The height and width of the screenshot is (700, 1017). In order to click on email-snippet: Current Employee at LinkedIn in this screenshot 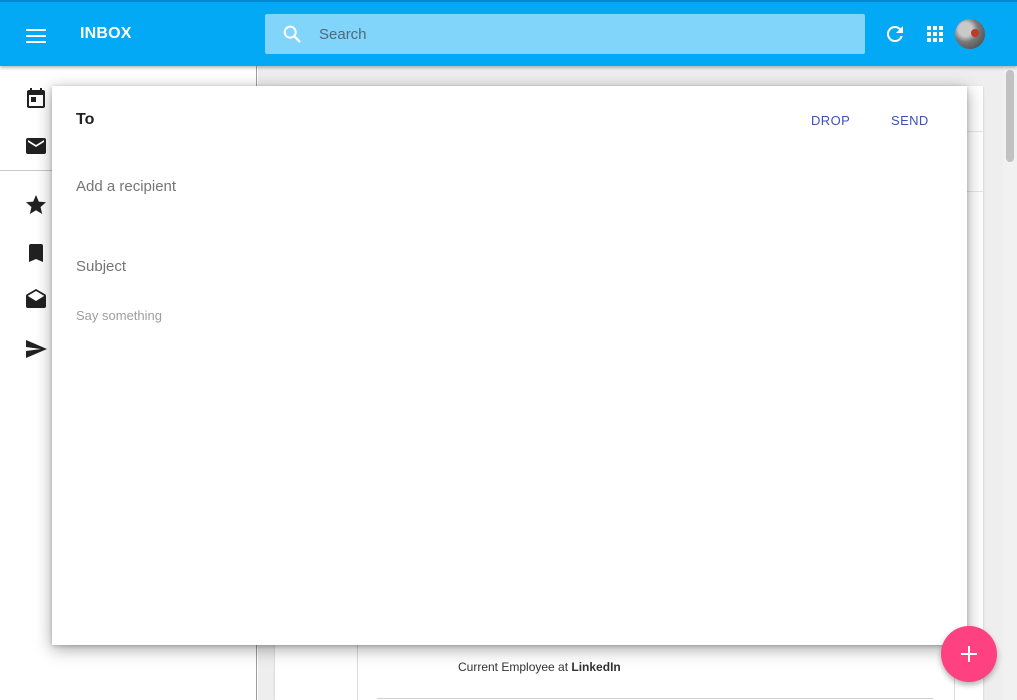, I will do `click(539, 667)`.